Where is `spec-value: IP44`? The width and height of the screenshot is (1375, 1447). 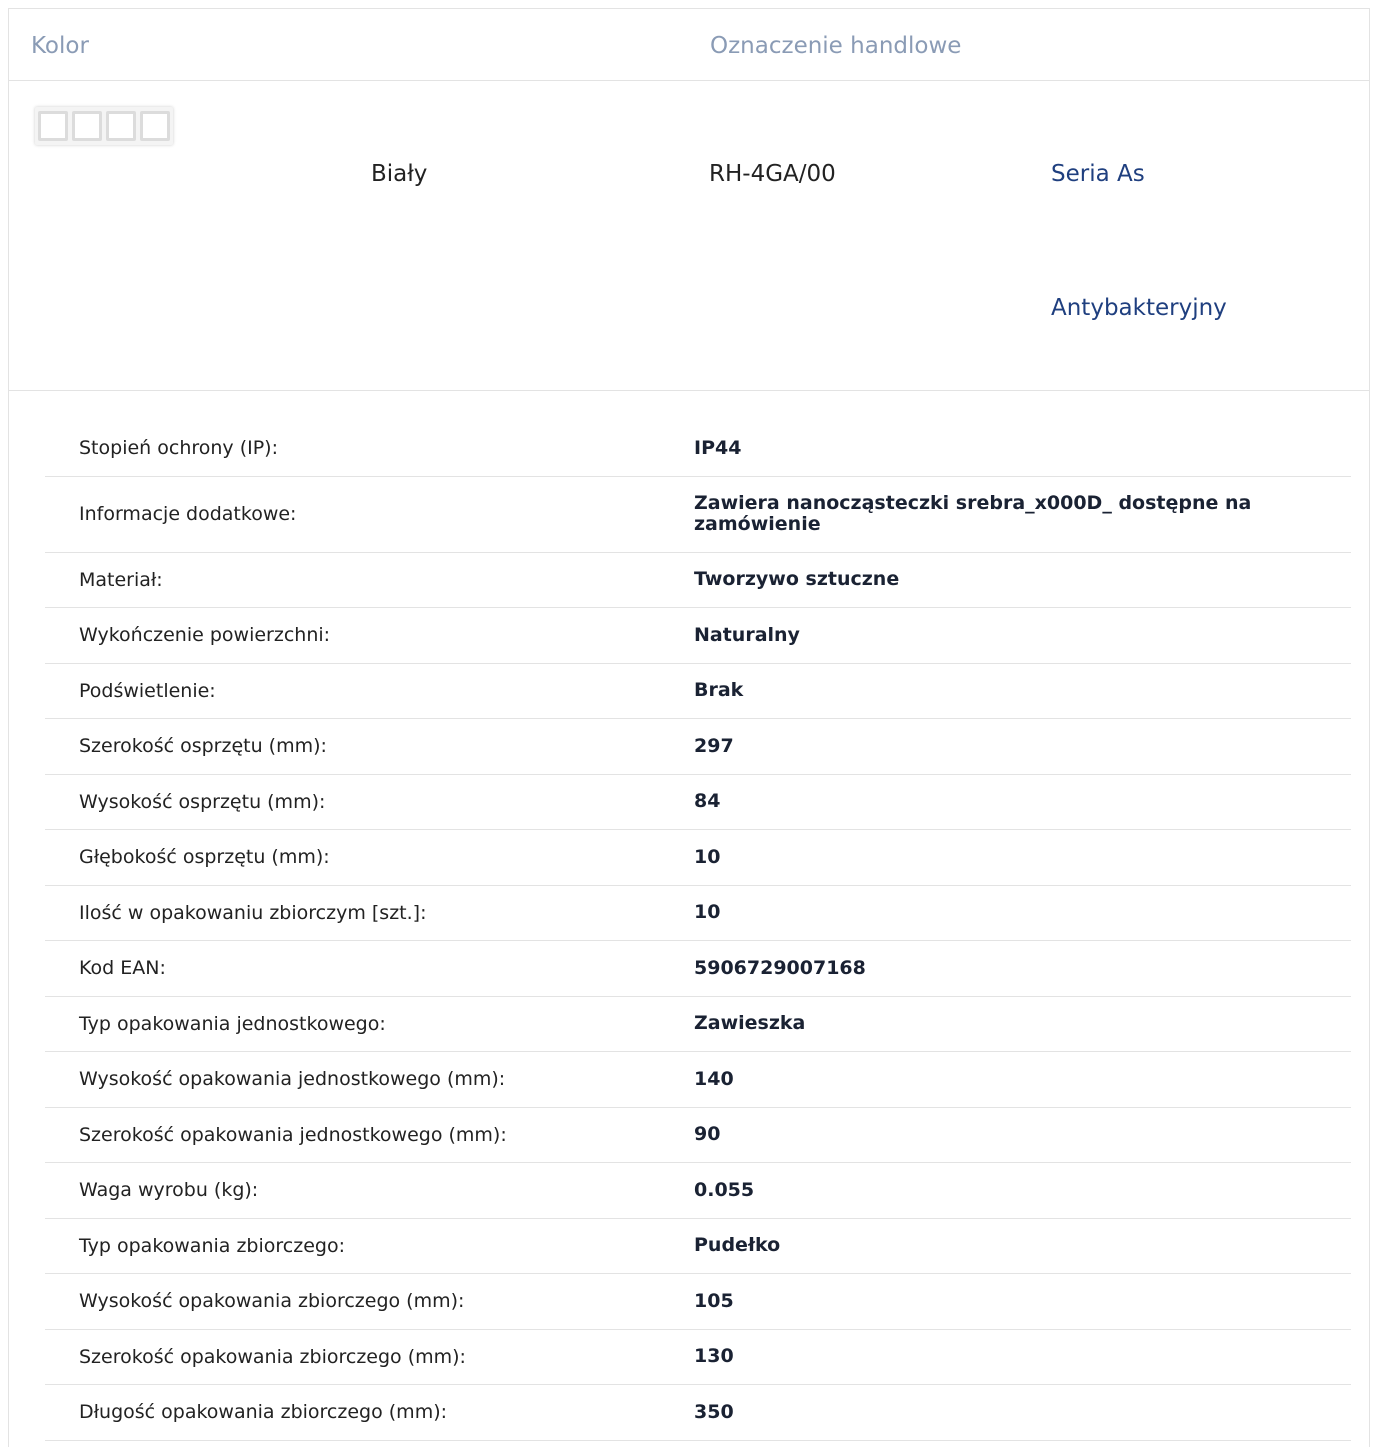 spec-value: IP44 is located at coordinates (718, 447).